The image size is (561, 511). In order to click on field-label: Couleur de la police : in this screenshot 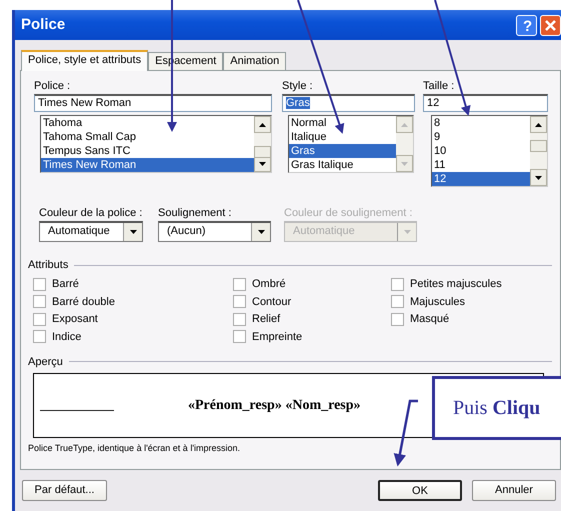, I will do `click(91, 213)`.